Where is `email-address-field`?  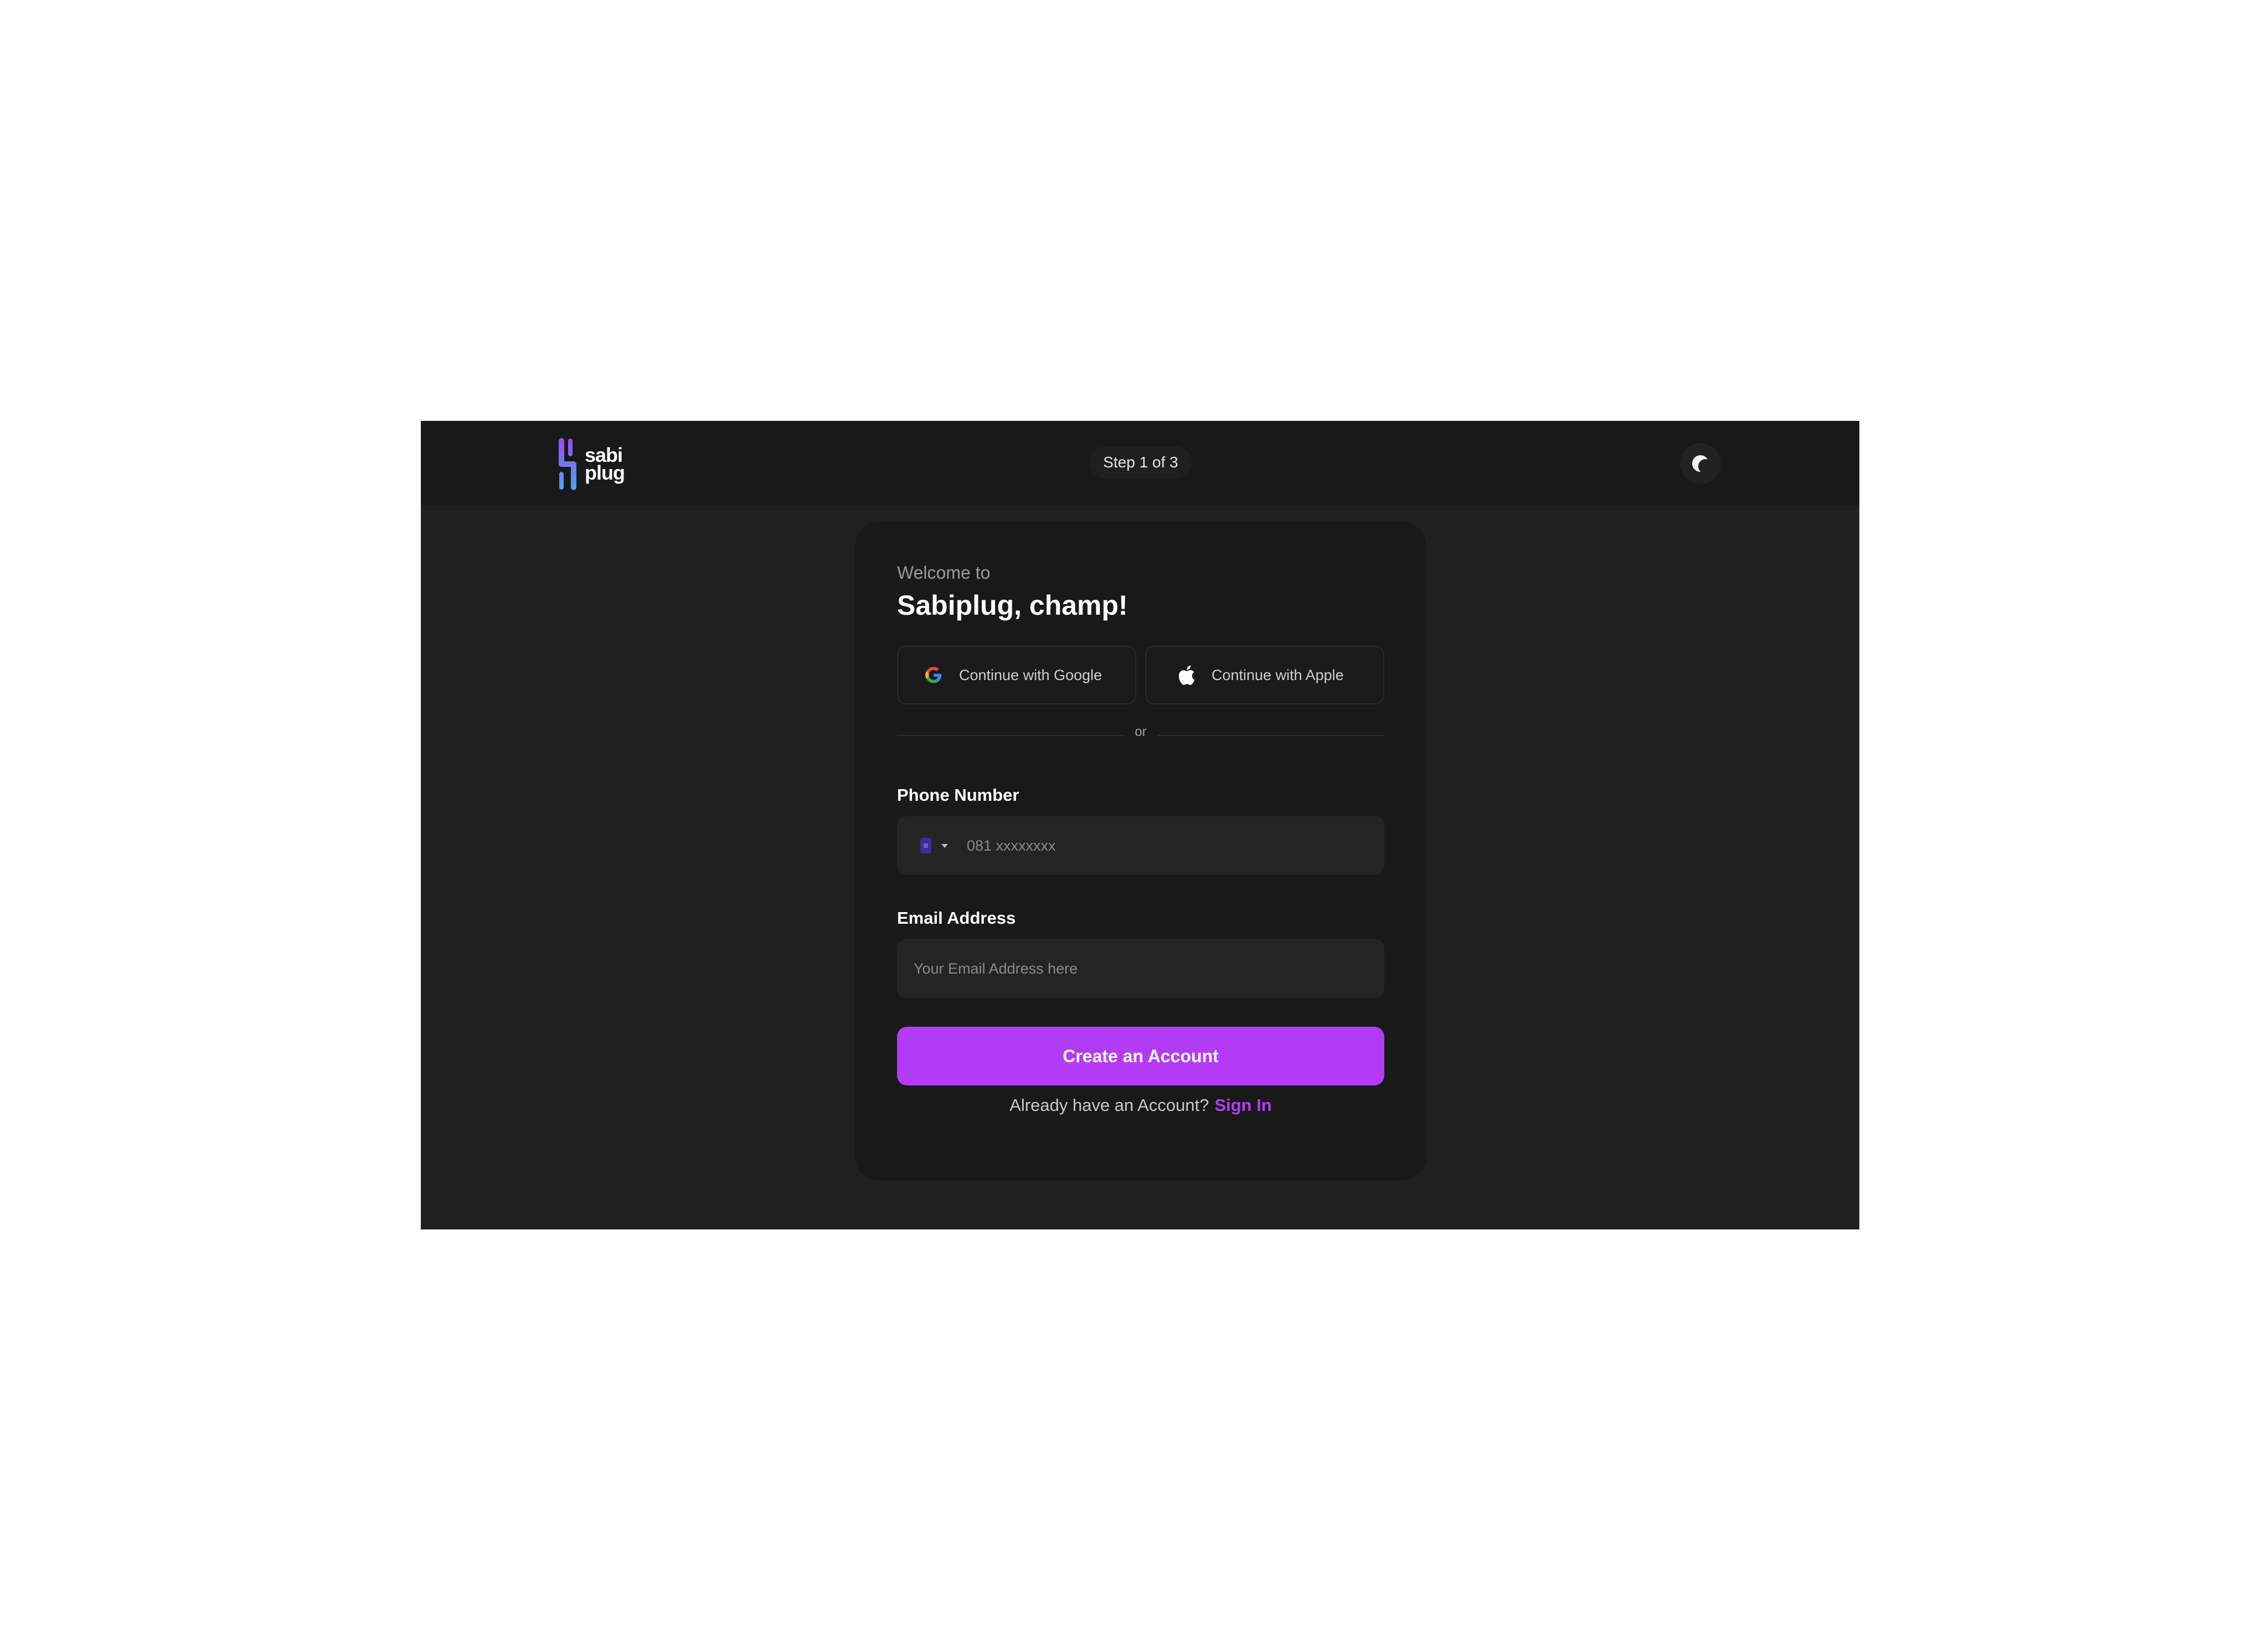 email-address-field is located at coordinates (1140, 969).